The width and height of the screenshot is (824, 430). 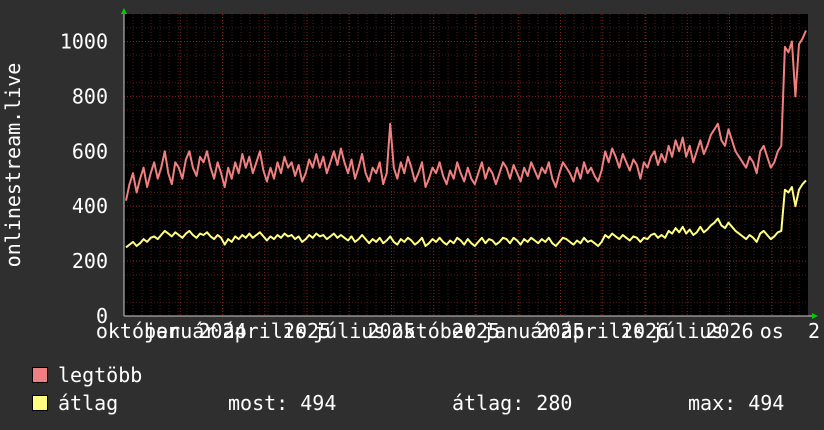 I want to click on legend-label-legtobb: legtöbb, so click(x=100, y=375).